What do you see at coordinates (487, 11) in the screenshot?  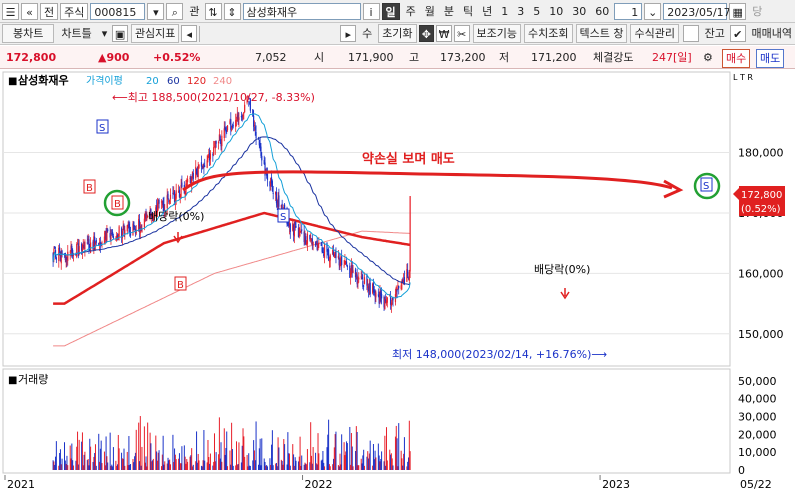 I see `period-year: 년` at bounding box center [487, 11].